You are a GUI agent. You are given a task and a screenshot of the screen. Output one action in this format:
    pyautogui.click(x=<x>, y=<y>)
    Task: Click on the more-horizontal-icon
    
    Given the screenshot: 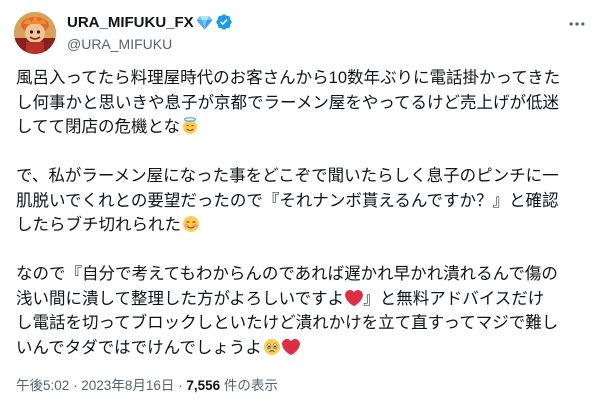 What is the action you would take?
    pyautogui.click(x=577, y=24)
    